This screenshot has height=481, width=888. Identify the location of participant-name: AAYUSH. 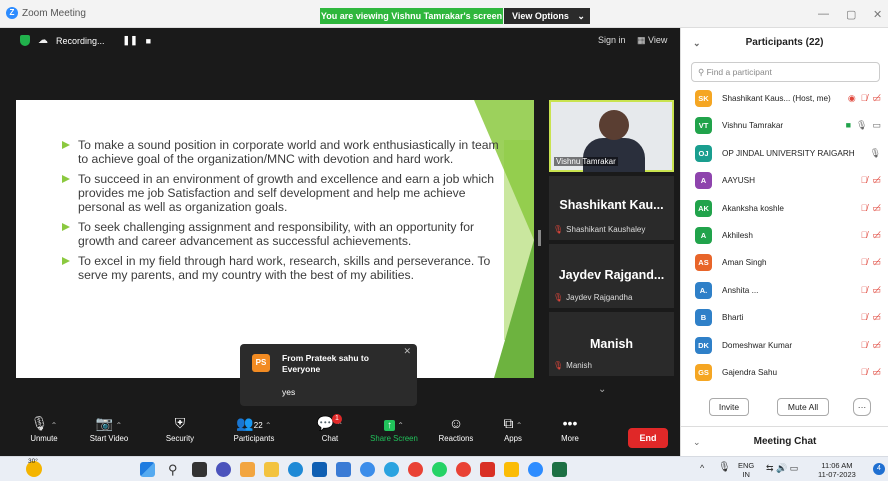
(739, 181).